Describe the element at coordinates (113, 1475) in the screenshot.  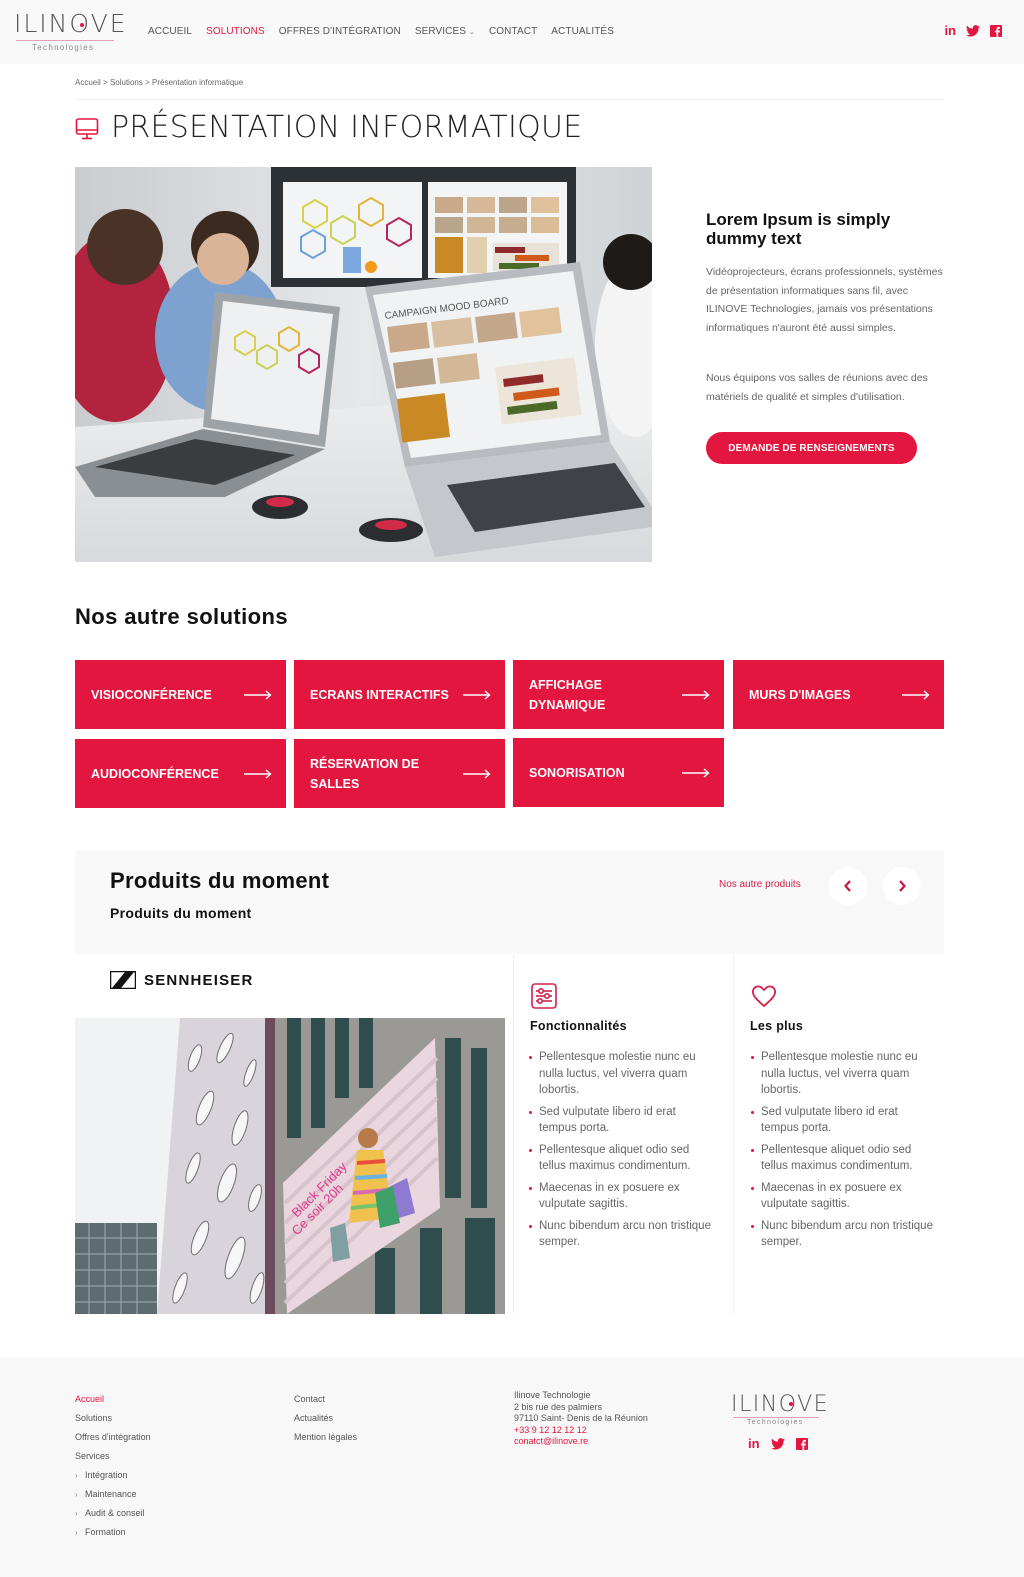
I see `footer-link-integration: Intégration` at that location.